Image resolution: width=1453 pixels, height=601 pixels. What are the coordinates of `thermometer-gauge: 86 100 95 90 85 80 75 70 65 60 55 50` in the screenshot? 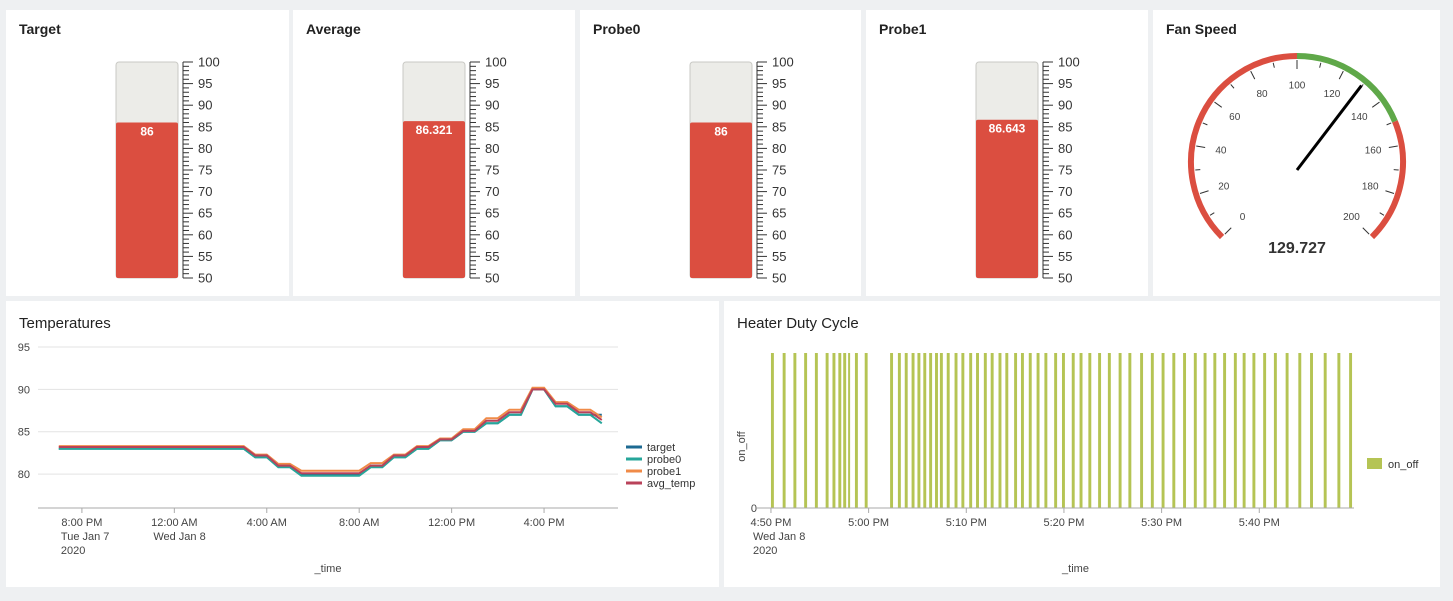 It's located at (741, 170).